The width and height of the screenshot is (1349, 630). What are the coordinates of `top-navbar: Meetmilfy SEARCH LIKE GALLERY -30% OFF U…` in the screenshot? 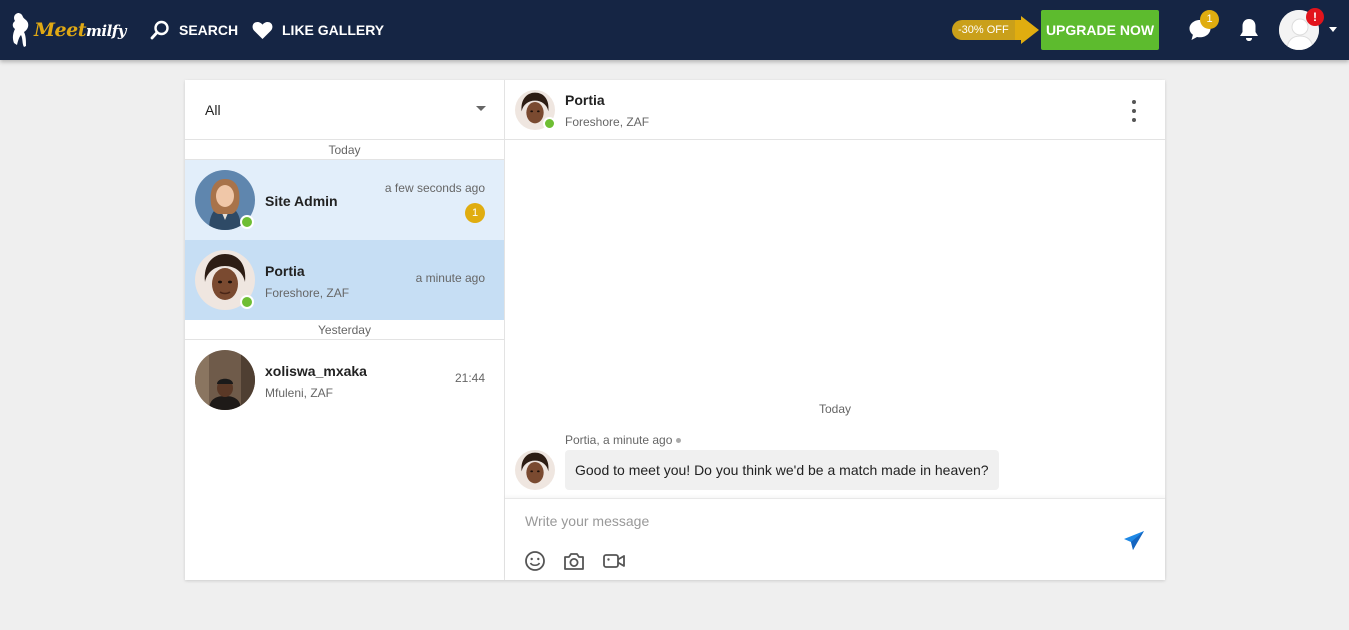 It's located at (674, 30).